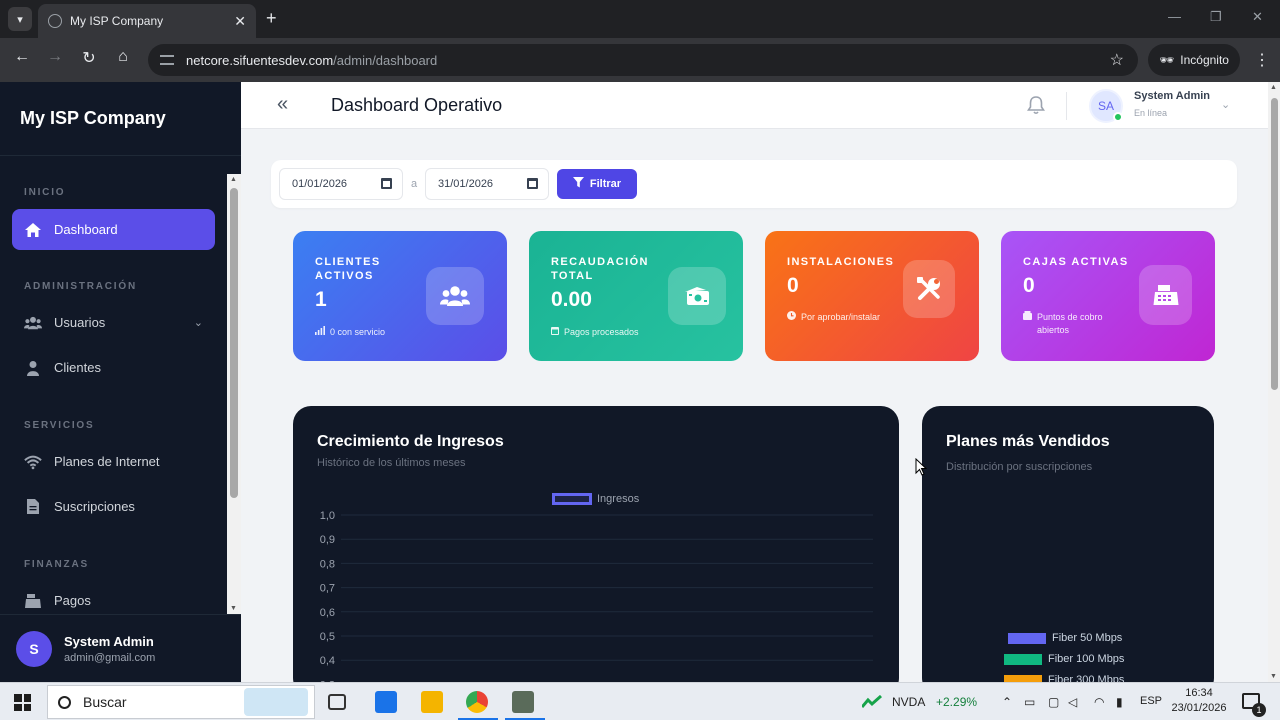 The image size is (1280, 720). I want to click on register-icon, so click(1027, 317).